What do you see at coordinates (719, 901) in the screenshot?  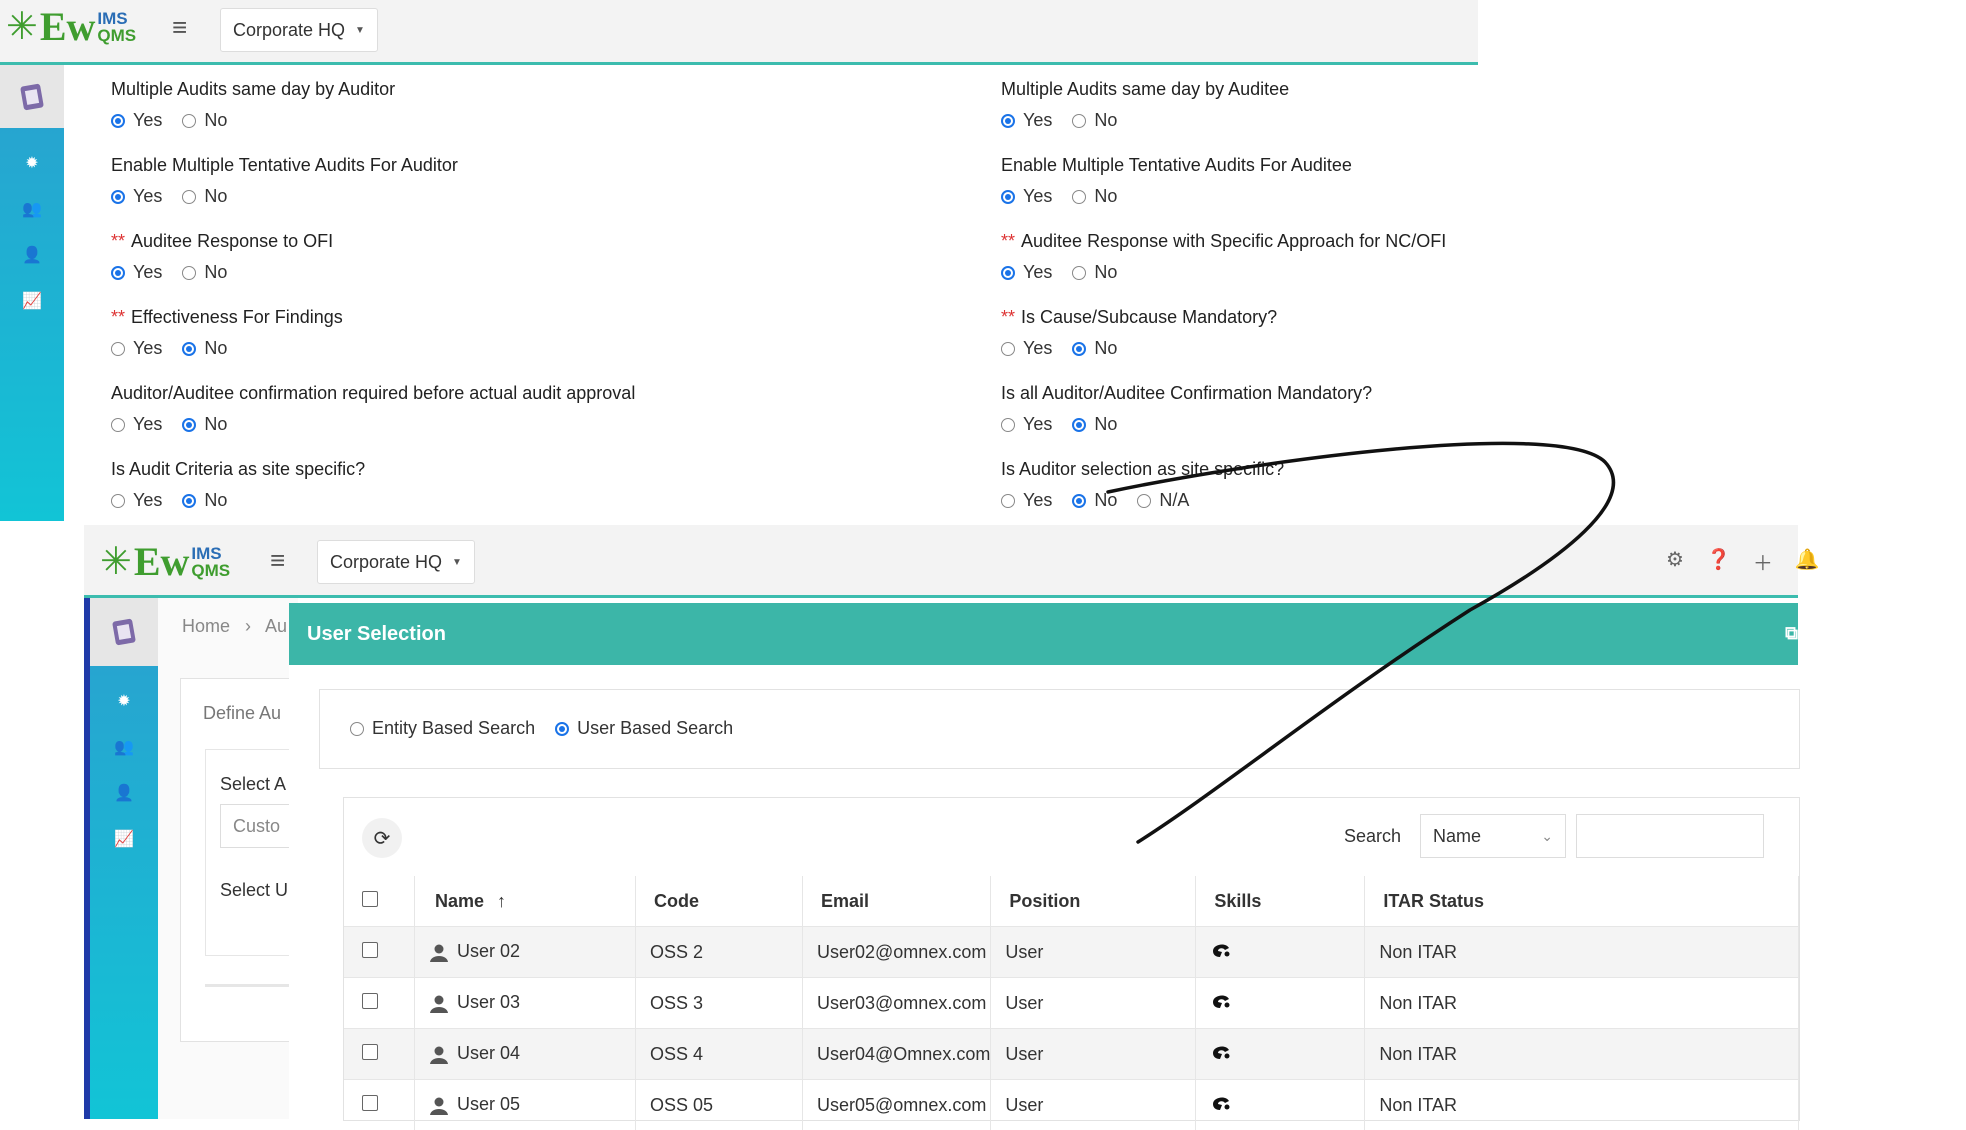 I see `col-code: Code` at bounding box center [719, 901].